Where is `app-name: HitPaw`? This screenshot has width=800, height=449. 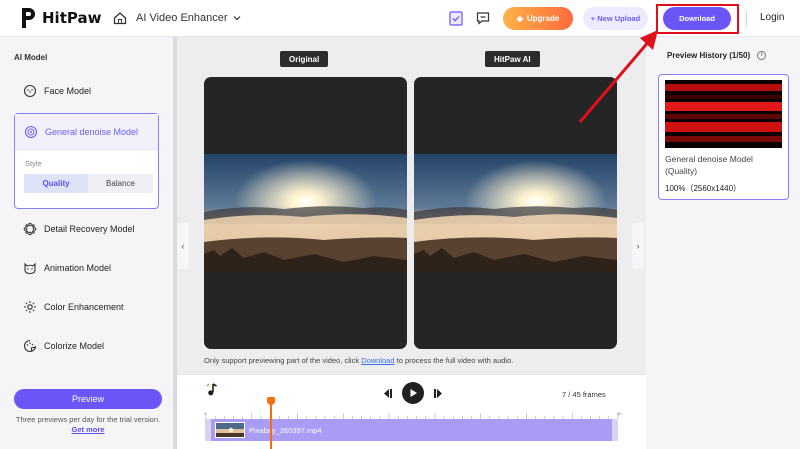
app-name: HitPaw is located at coordinates (72, 18).